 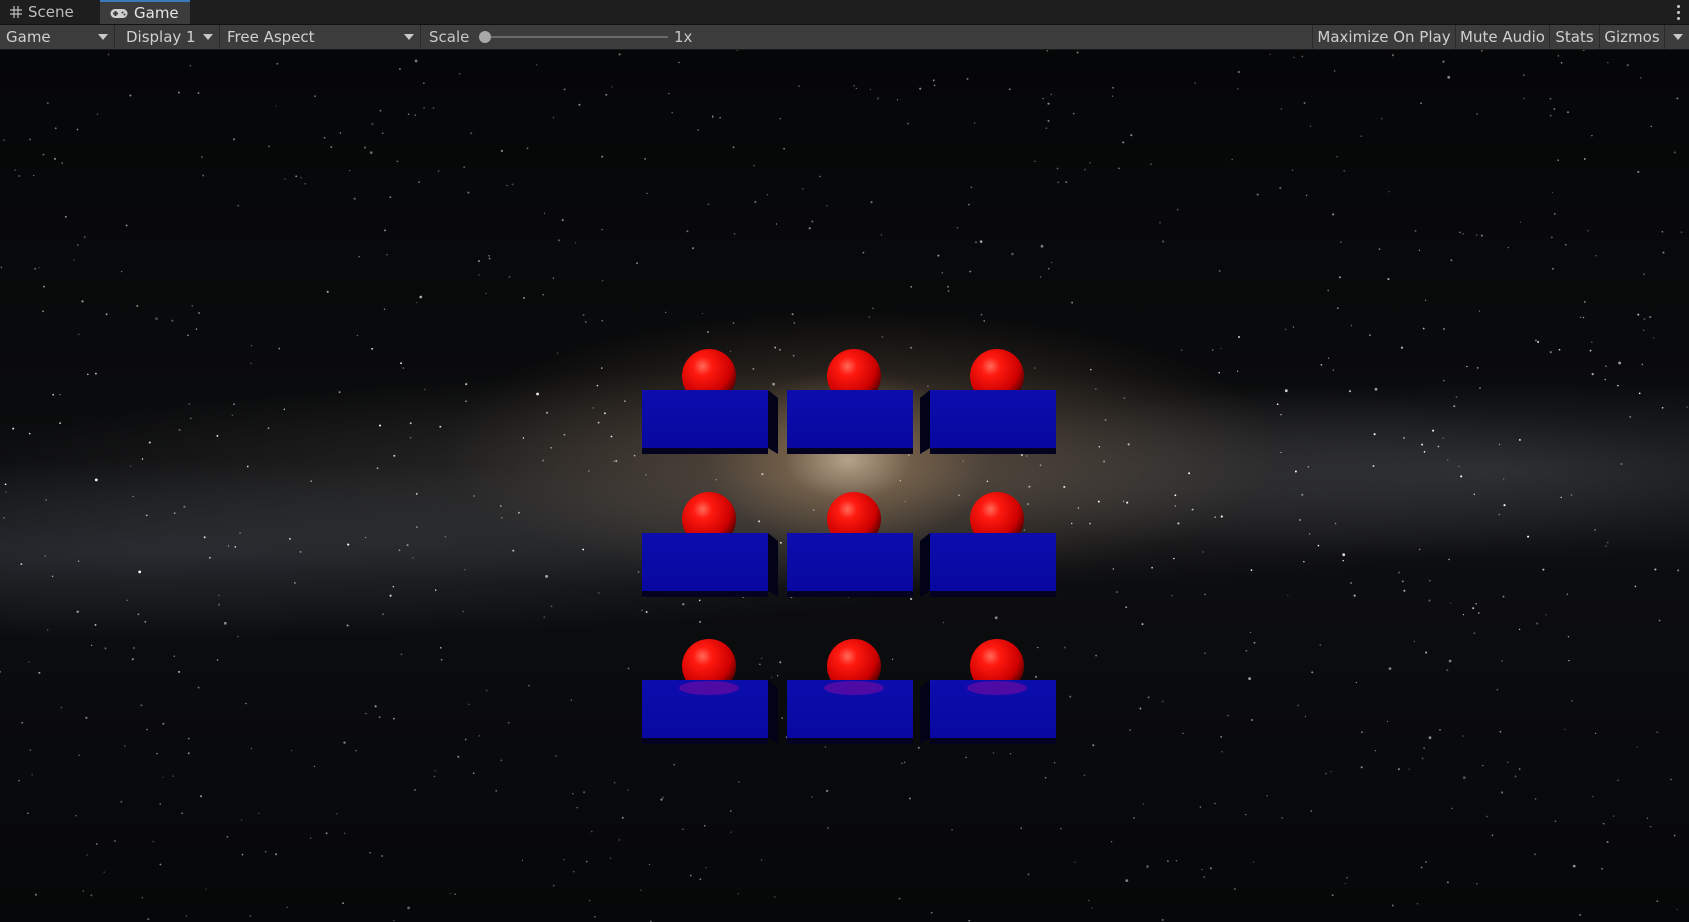 What do you see at coordinates (575, 37) in the screenshot?
I see `scale-slider-track` at bounding box center [575, 37].